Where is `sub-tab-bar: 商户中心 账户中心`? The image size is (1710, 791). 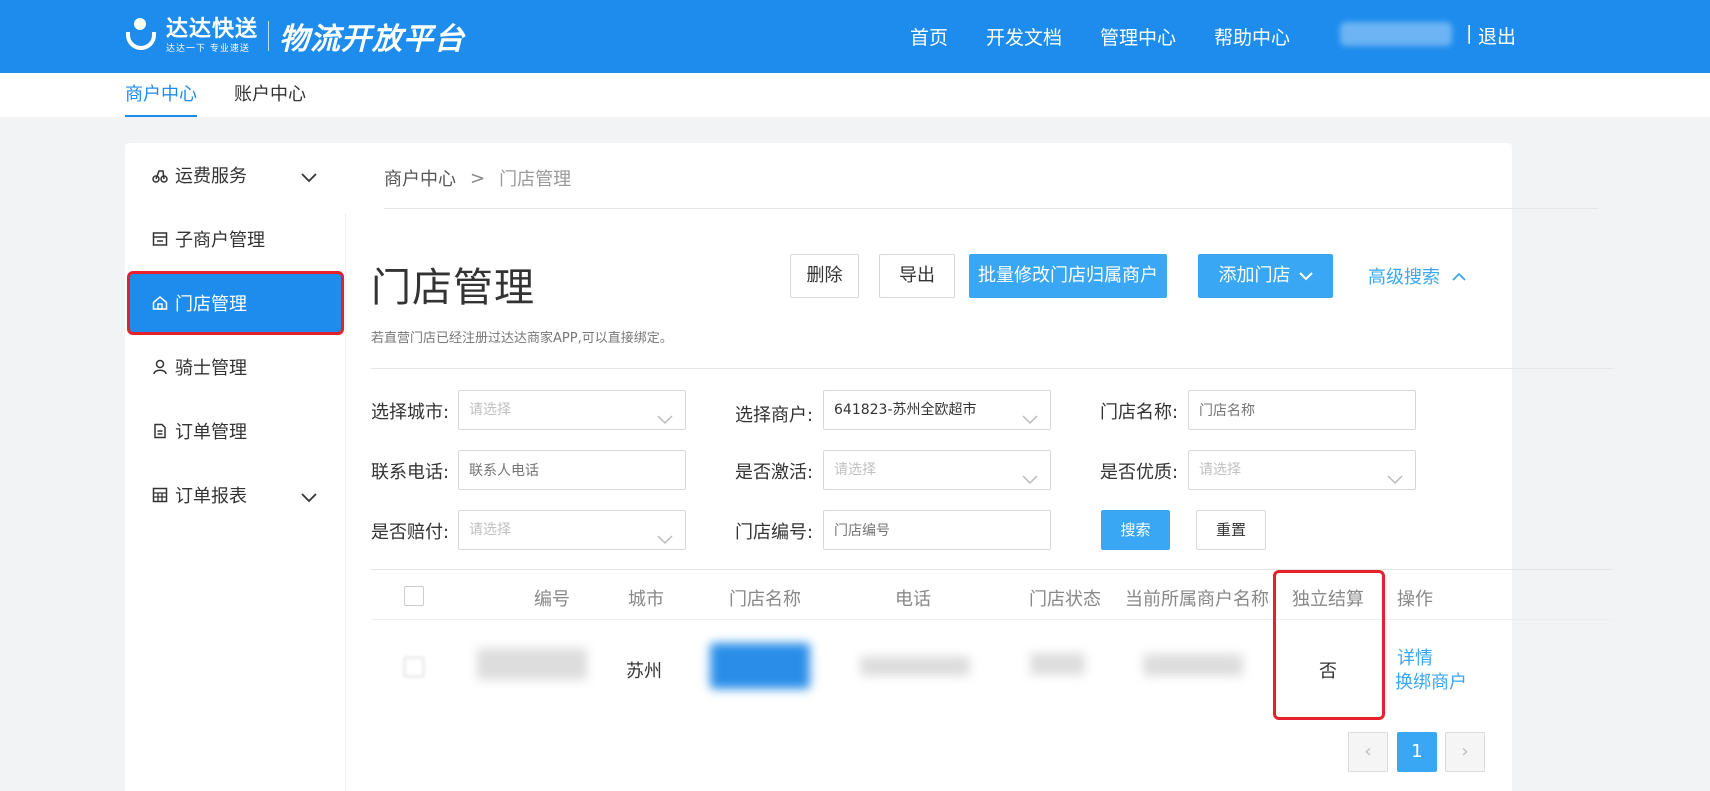
sub-tab-bar: 商户中心 账户中心 is located at coordinates (855, 95).